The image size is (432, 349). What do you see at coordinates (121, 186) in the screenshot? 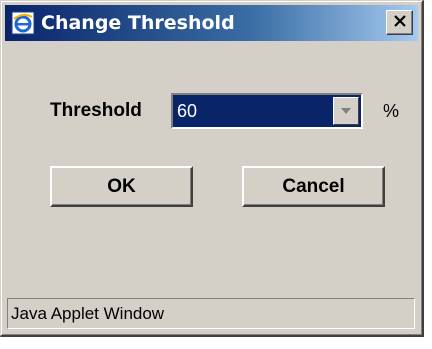
I see `ok-button: OK` at bounding box center [121, 186].